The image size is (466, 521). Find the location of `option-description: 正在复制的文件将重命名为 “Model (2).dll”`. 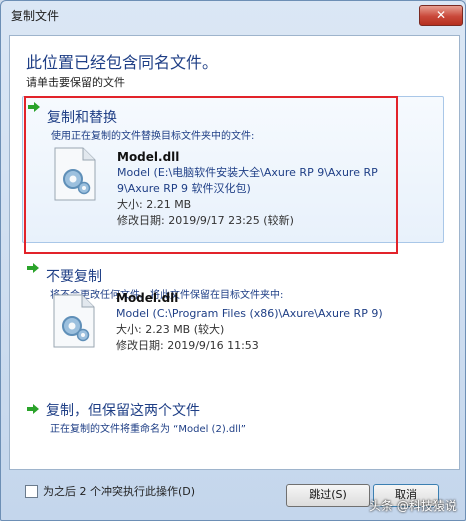

option-description: 正在复制的文件将重命名为 “Model (2).dll” is located at coordinates (148, 429).